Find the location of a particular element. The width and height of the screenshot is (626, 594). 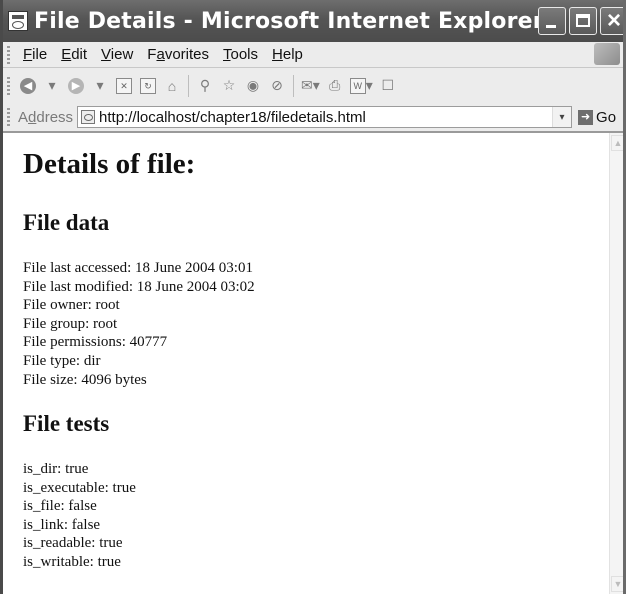

back-icon: ◀ is located at coordinates (28, 86).